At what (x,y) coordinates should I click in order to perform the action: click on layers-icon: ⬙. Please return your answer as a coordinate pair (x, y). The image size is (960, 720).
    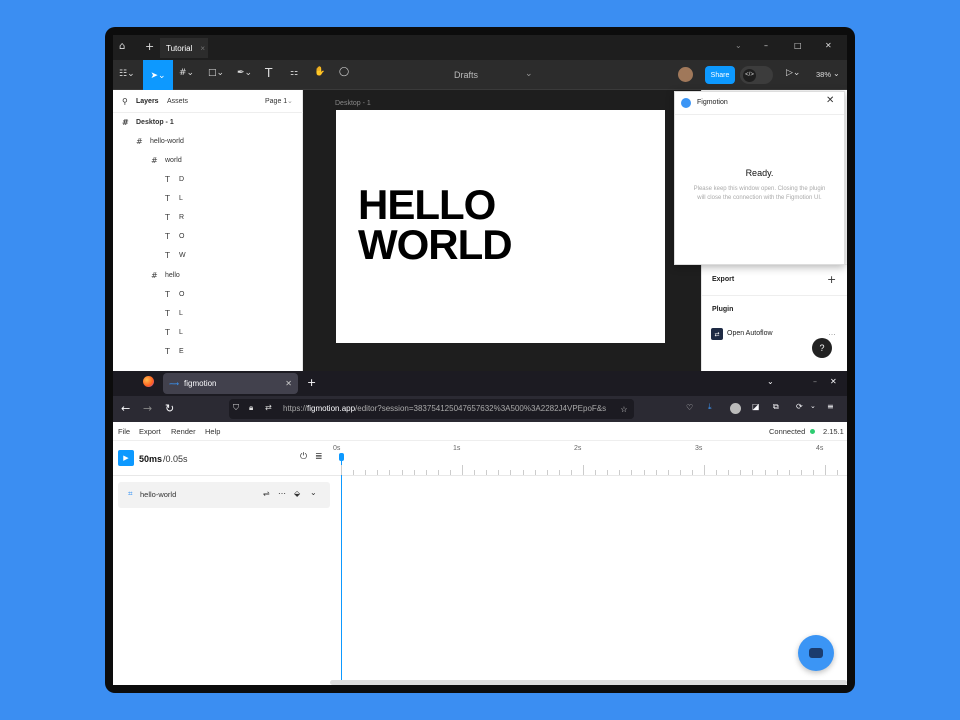
    Looking at the image, I should click on (297, 493).